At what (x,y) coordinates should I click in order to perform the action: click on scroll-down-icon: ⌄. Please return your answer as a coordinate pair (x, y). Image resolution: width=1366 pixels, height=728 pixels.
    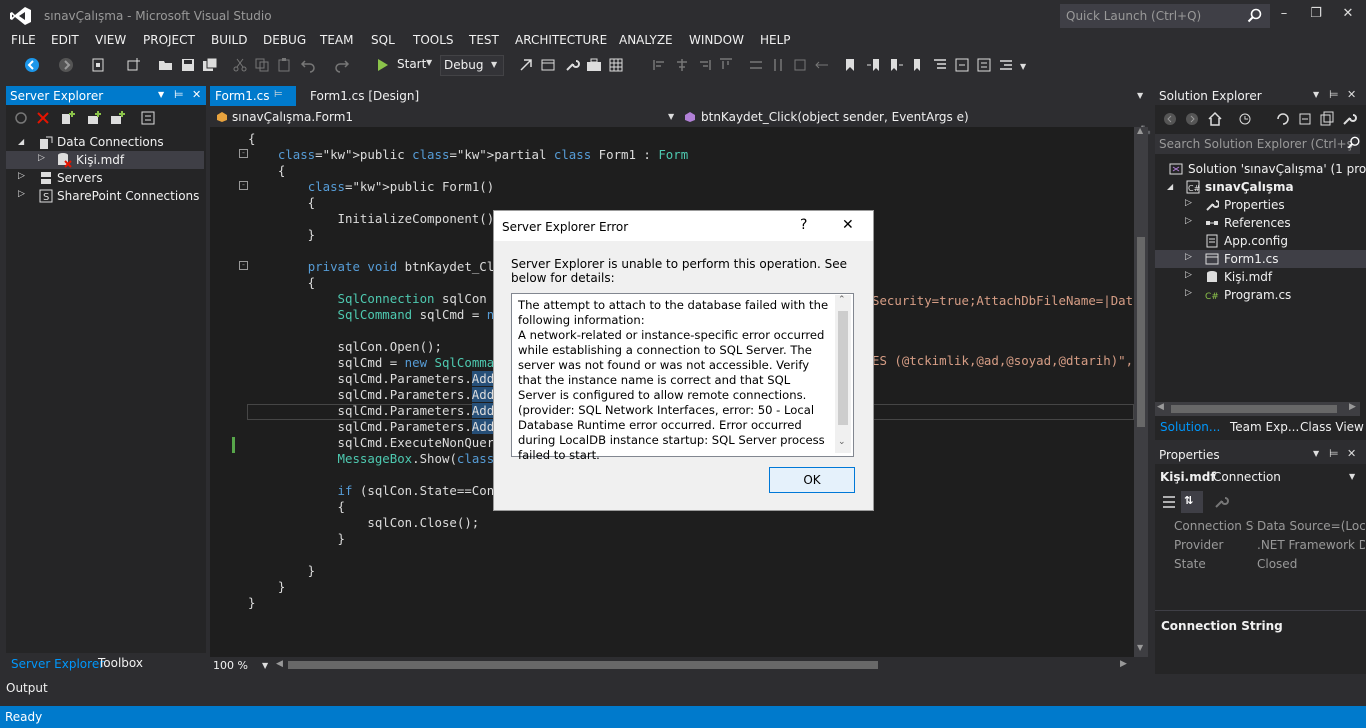
    Looking at the image, I should click on (842, 442).